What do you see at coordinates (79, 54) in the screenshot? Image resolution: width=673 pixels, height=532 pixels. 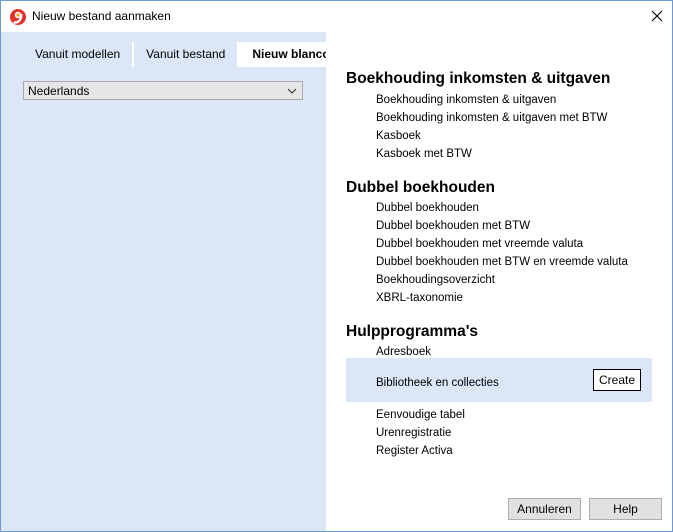 I see `tab-from-models: Vanuit modellen` at bounding box center [79, 54].